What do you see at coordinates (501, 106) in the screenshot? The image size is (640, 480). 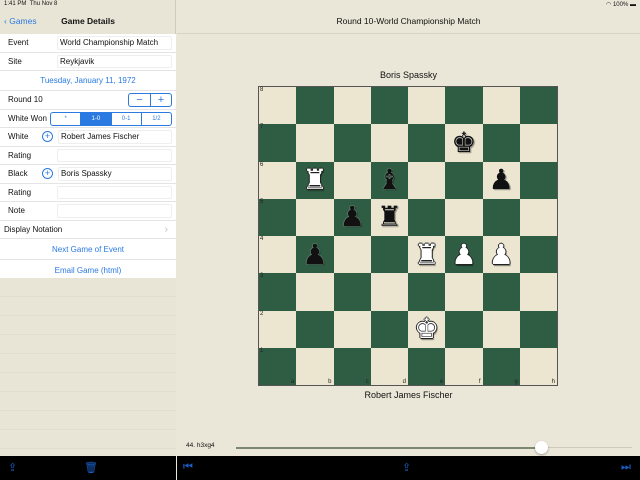 I see `square-g8` at bounding box center [501, 106].